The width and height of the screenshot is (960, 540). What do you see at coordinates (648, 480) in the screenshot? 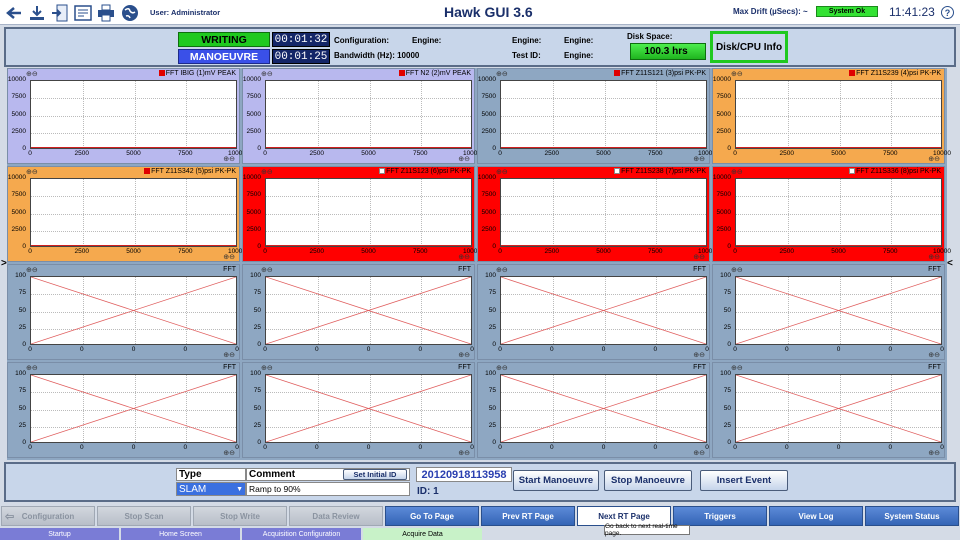
I see `stop-manoeuvre-button: Stop Manoeuvre` at bounding box center [648, 480].